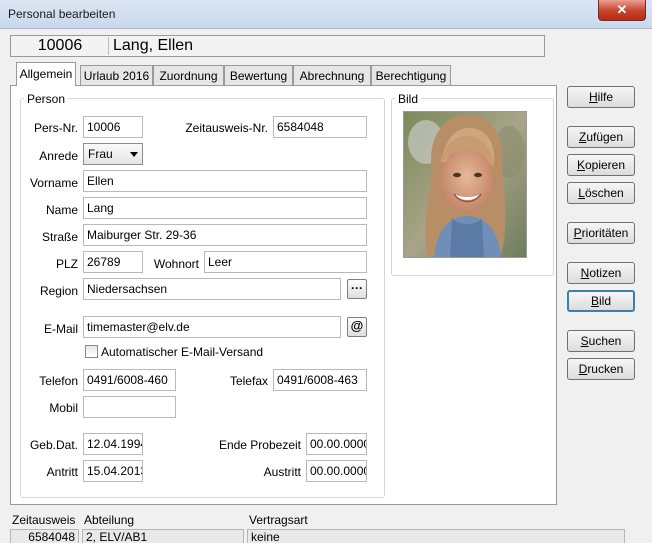 This screenshot has width=652, height=543. What do you see at coordinates (258, 75) in the screenshot?
I see `tab-bewertung: Bewertung` at bounding box center [258, 75].